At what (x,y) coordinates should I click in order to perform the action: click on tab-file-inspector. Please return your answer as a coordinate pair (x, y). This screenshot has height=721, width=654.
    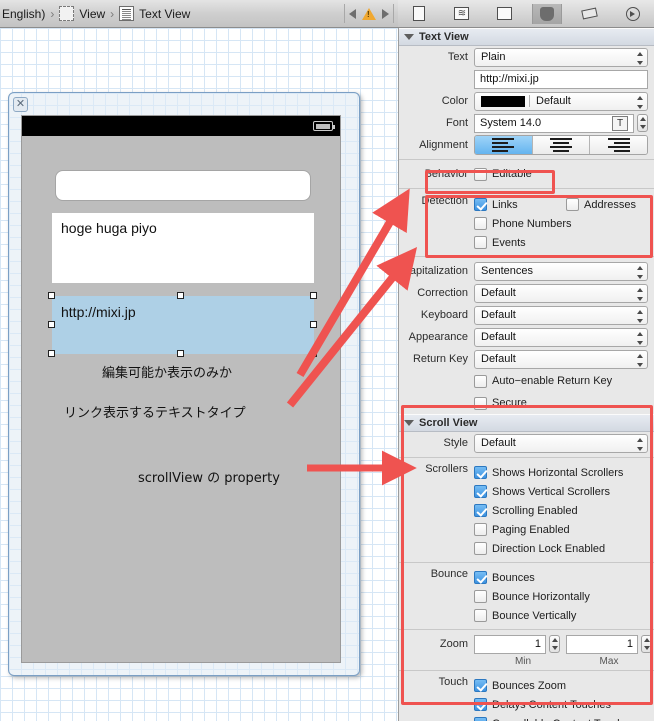
    Looking at the image, I should click on (419, 14).